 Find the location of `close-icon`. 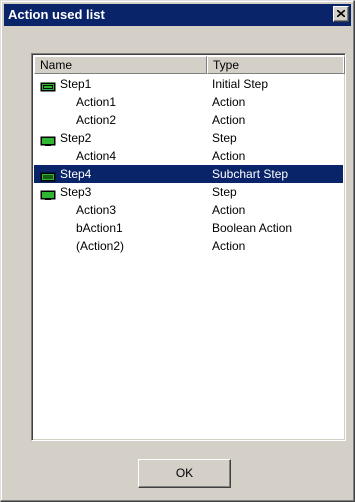

close-icon is located at coordinates (341, 13).